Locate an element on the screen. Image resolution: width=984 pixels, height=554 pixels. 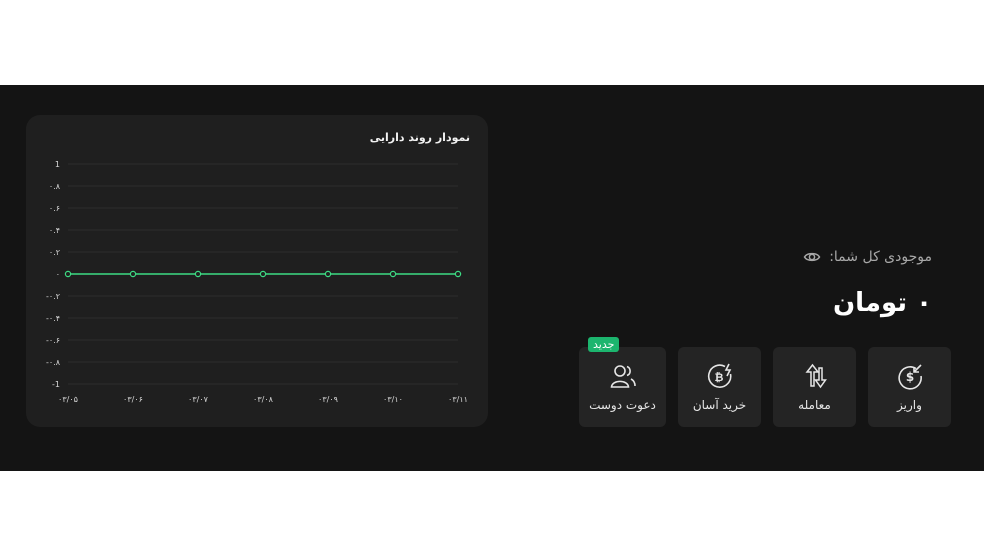
y-tick-label: -۰.۶ is located at coordinates (53, 340).